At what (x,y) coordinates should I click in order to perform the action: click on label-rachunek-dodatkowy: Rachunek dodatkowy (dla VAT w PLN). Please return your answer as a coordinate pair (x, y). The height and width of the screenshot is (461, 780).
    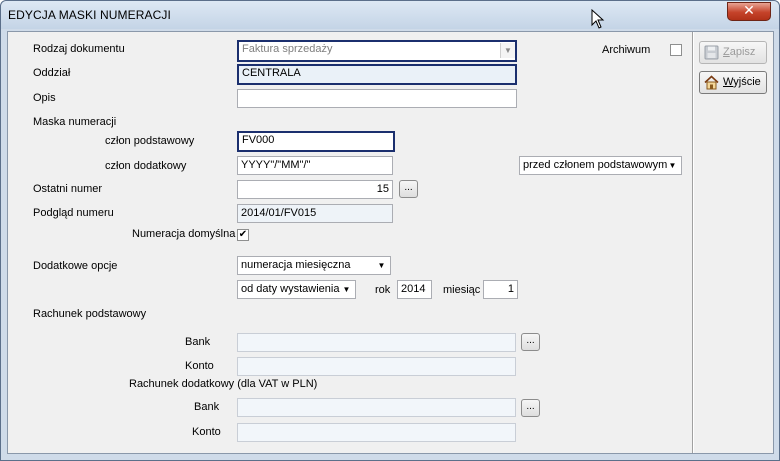
    Looking at the image, I should click on (223, 384).